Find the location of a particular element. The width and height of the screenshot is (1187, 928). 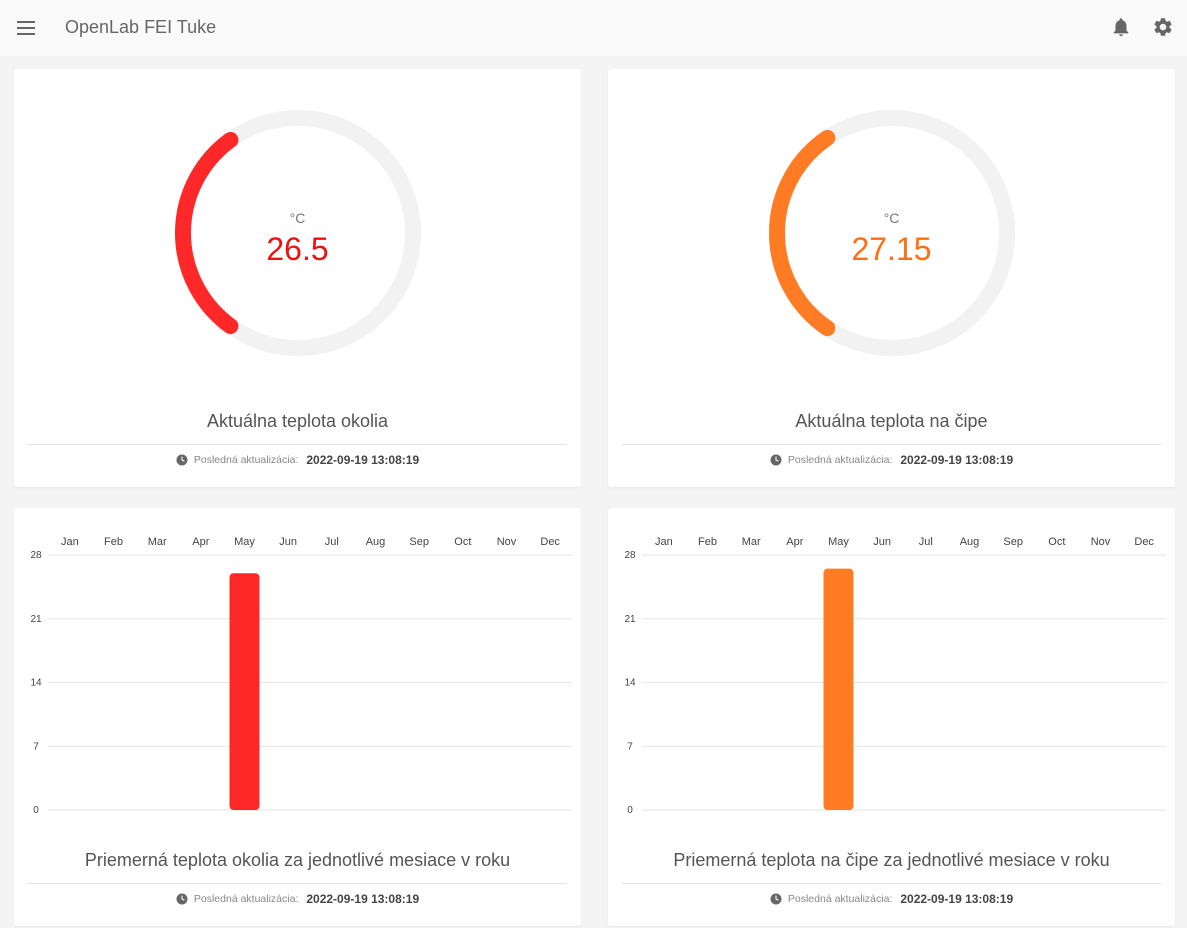

chip-card-title: Aktuálna teplota na čipe is located at coordinates (891, 421).